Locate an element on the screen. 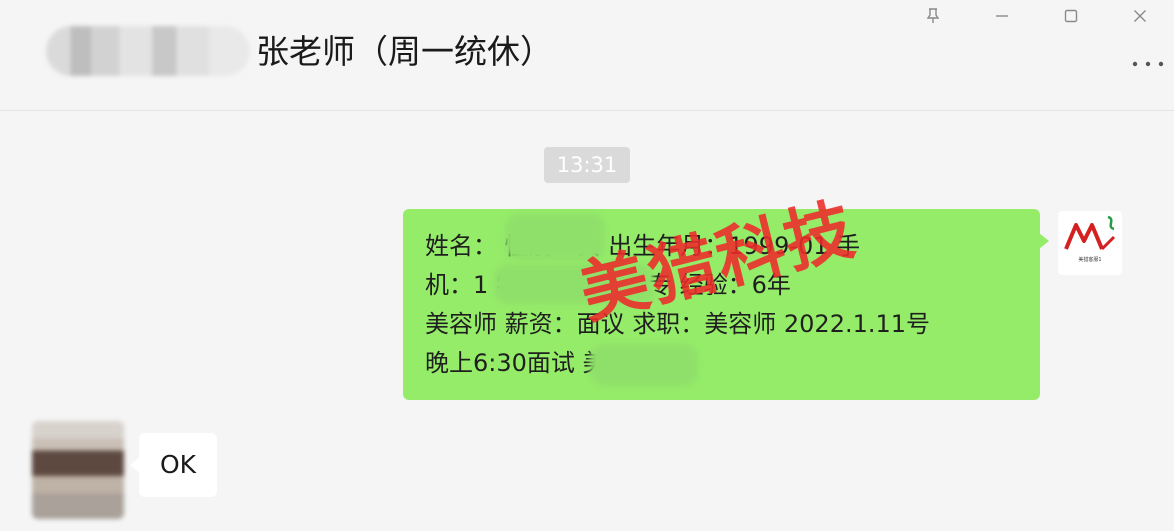  minimize-button is located at coordinates (1001, 16).